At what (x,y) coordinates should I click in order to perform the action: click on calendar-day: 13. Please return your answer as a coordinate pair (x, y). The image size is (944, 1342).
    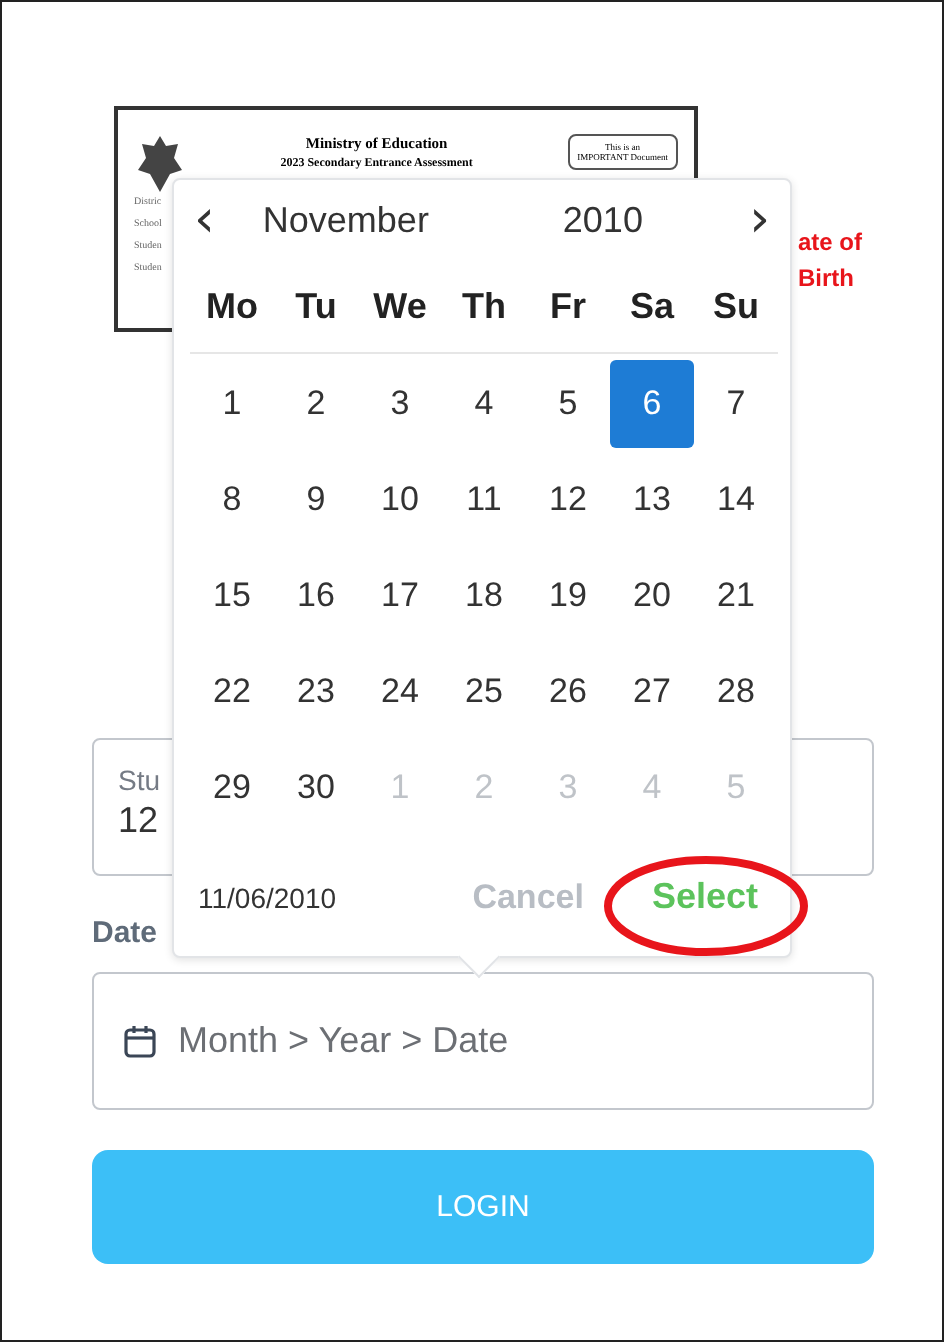
    Looking at the image, I should click on (652, 500).